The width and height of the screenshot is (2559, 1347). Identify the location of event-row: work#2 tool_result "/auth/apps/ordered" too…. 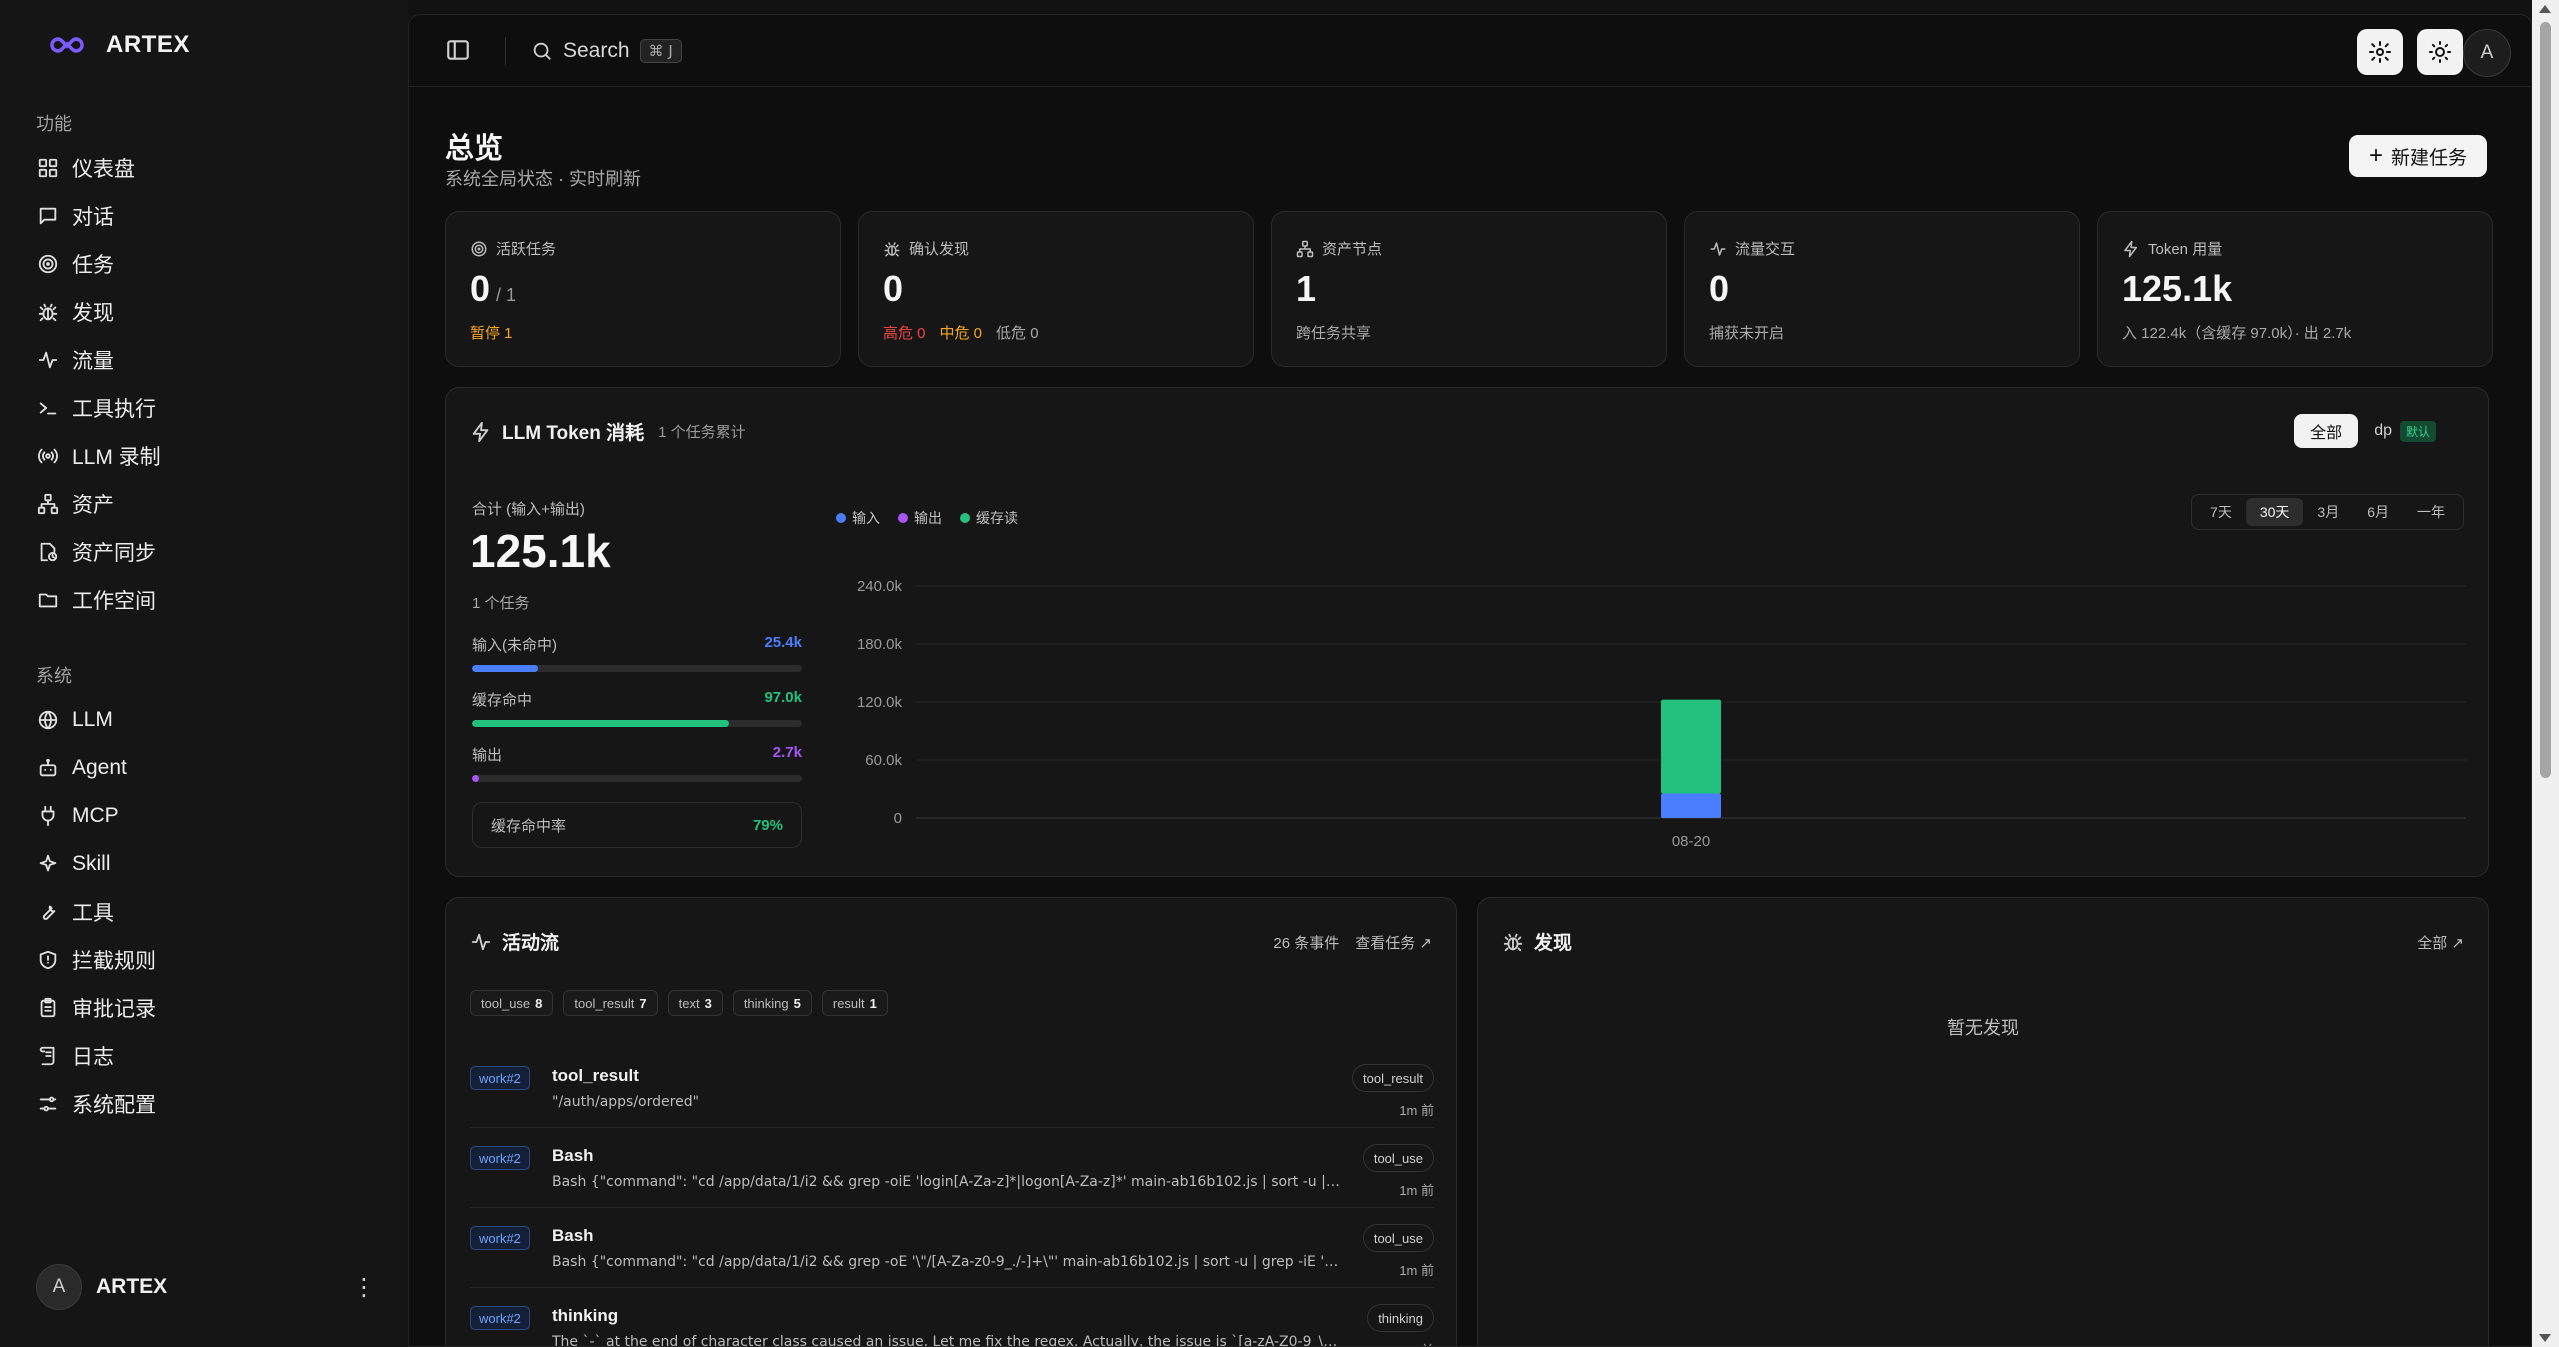
(952, 1088).